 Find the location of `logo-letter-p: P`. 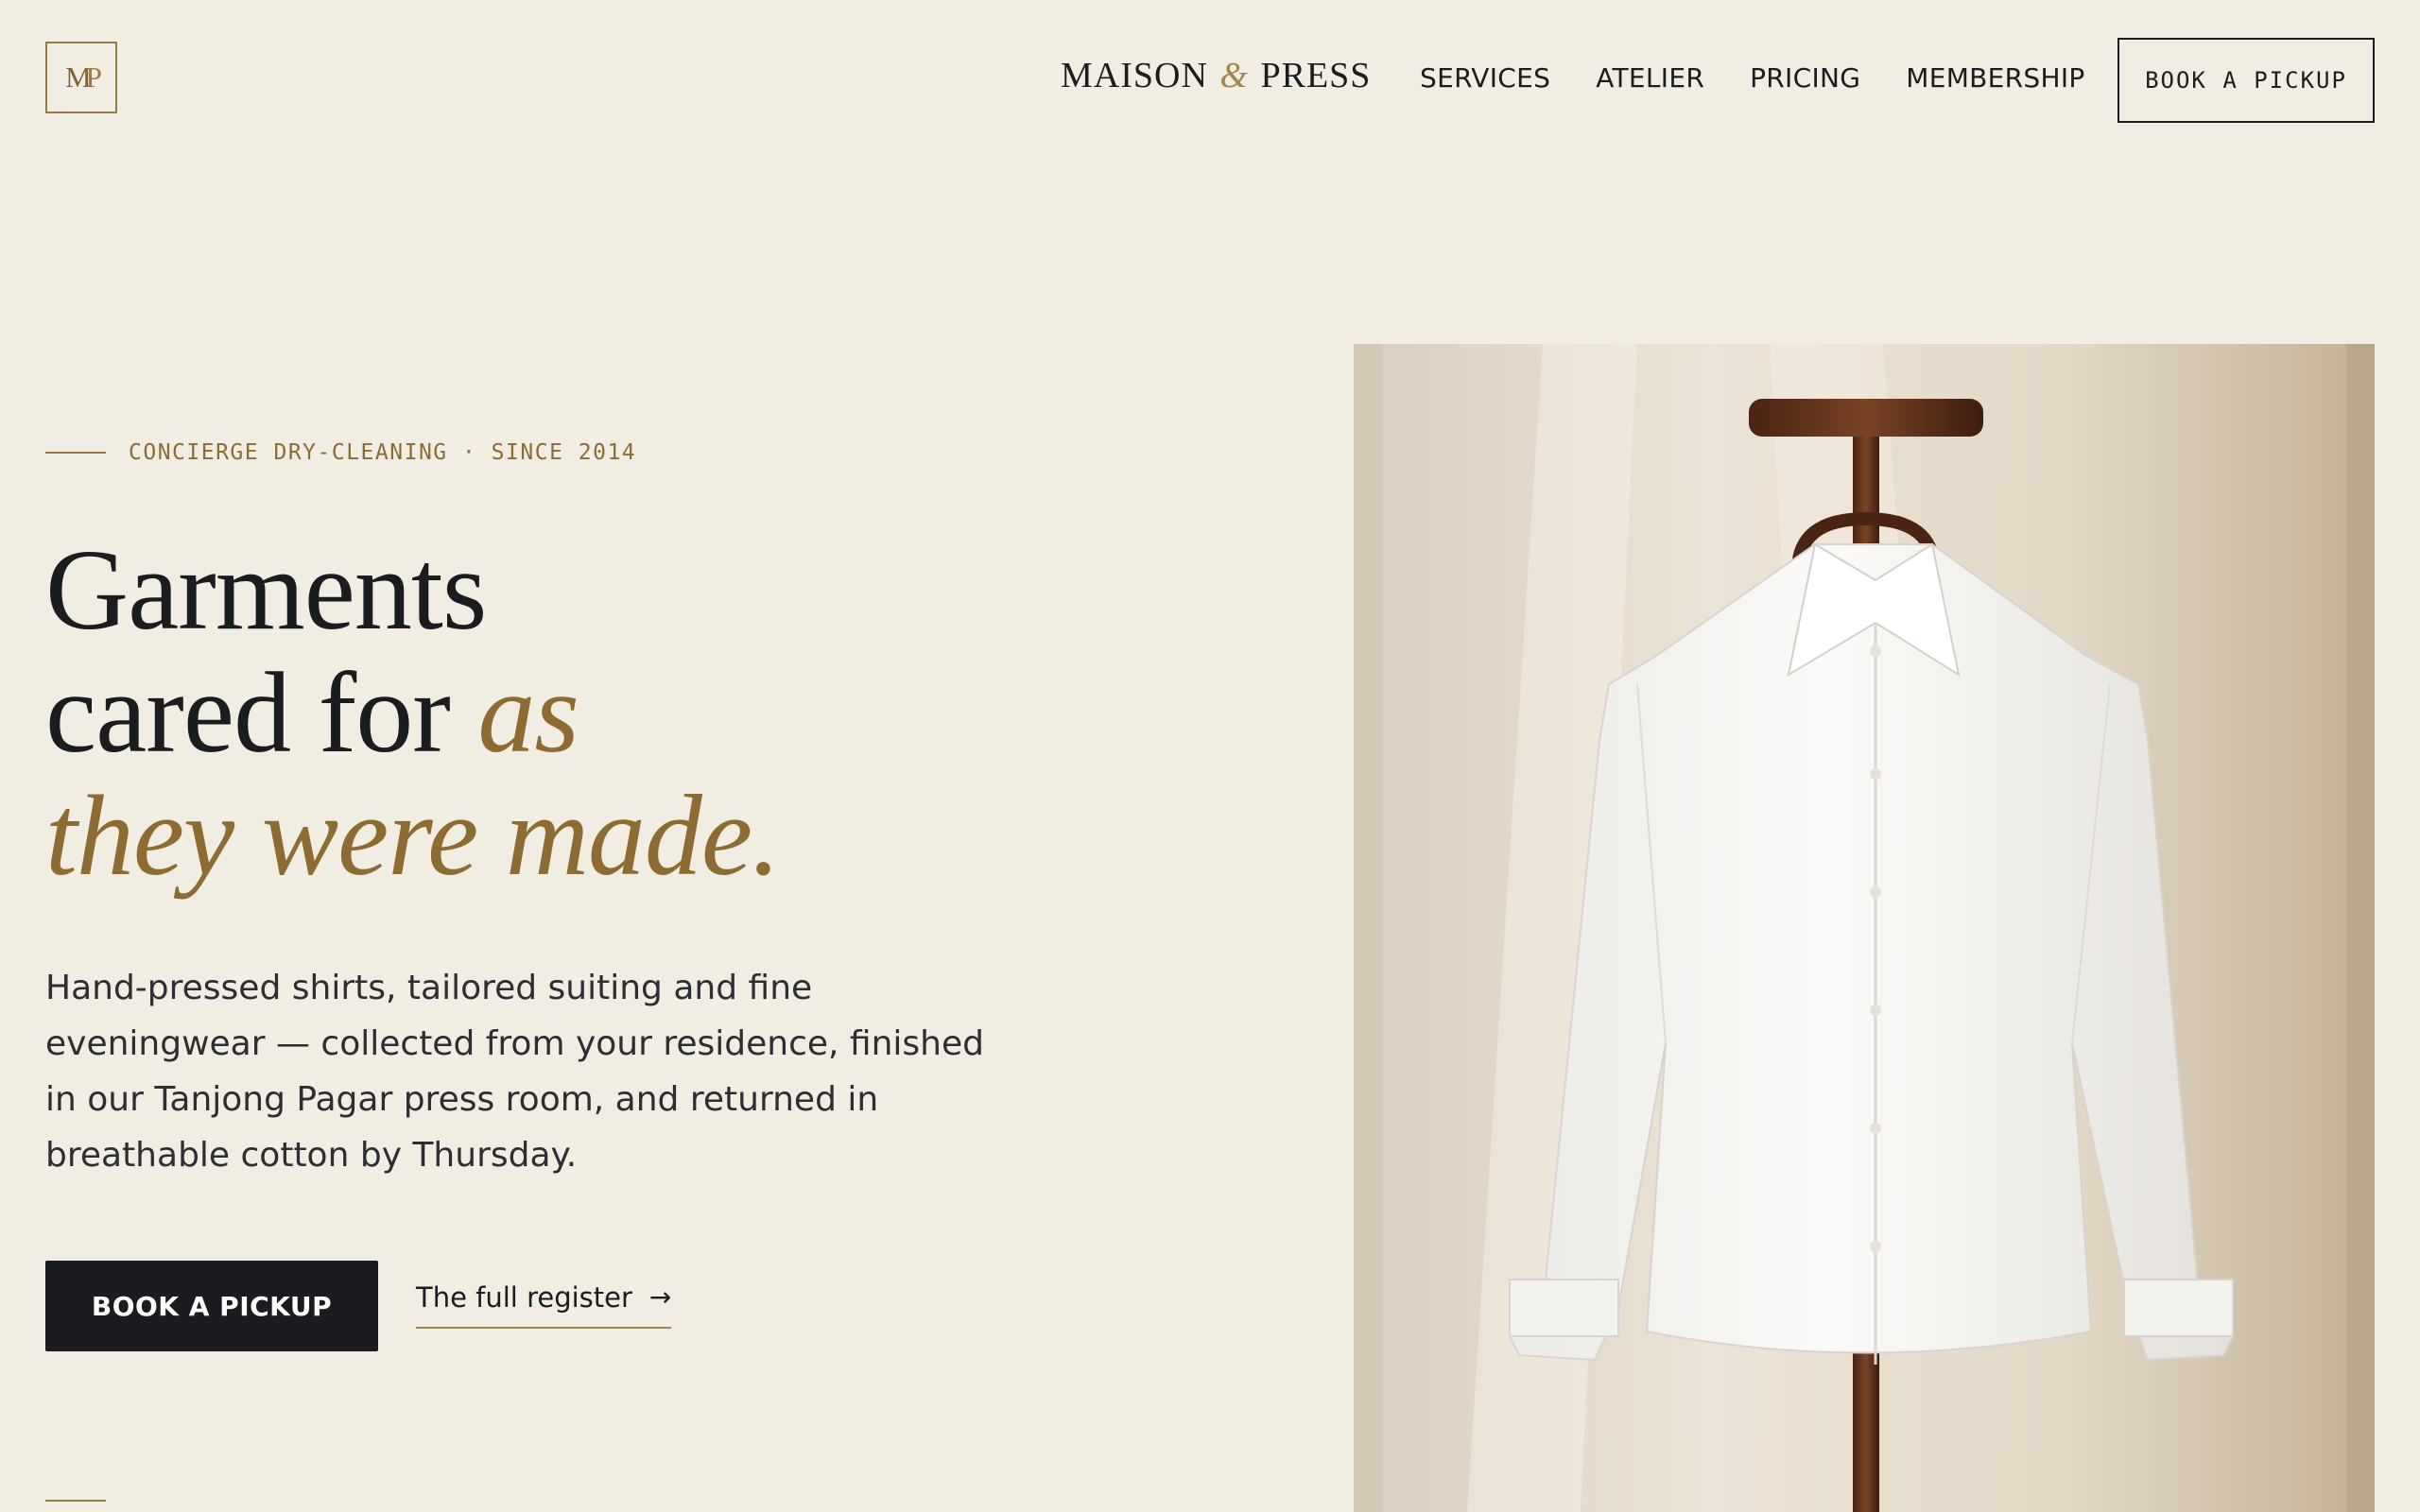

logo-letter-p: P is located at coordinates (93, 77).